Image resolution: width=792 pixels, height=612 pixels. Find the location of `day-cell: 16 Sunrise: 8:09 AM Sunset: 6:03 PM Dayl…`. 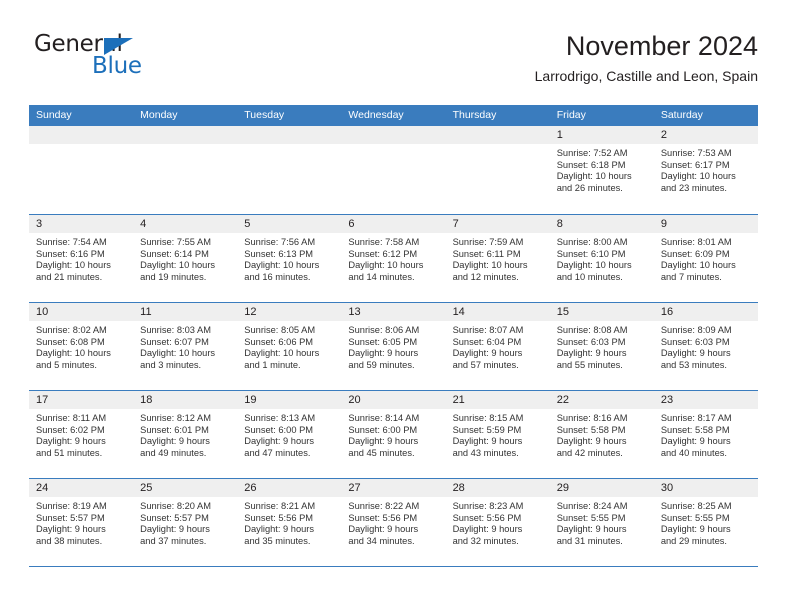

day-cell: 16 Sunrise: 8:09 AM Sunset: 6:03 PM Dayl… is located at coordinates (705, 346).